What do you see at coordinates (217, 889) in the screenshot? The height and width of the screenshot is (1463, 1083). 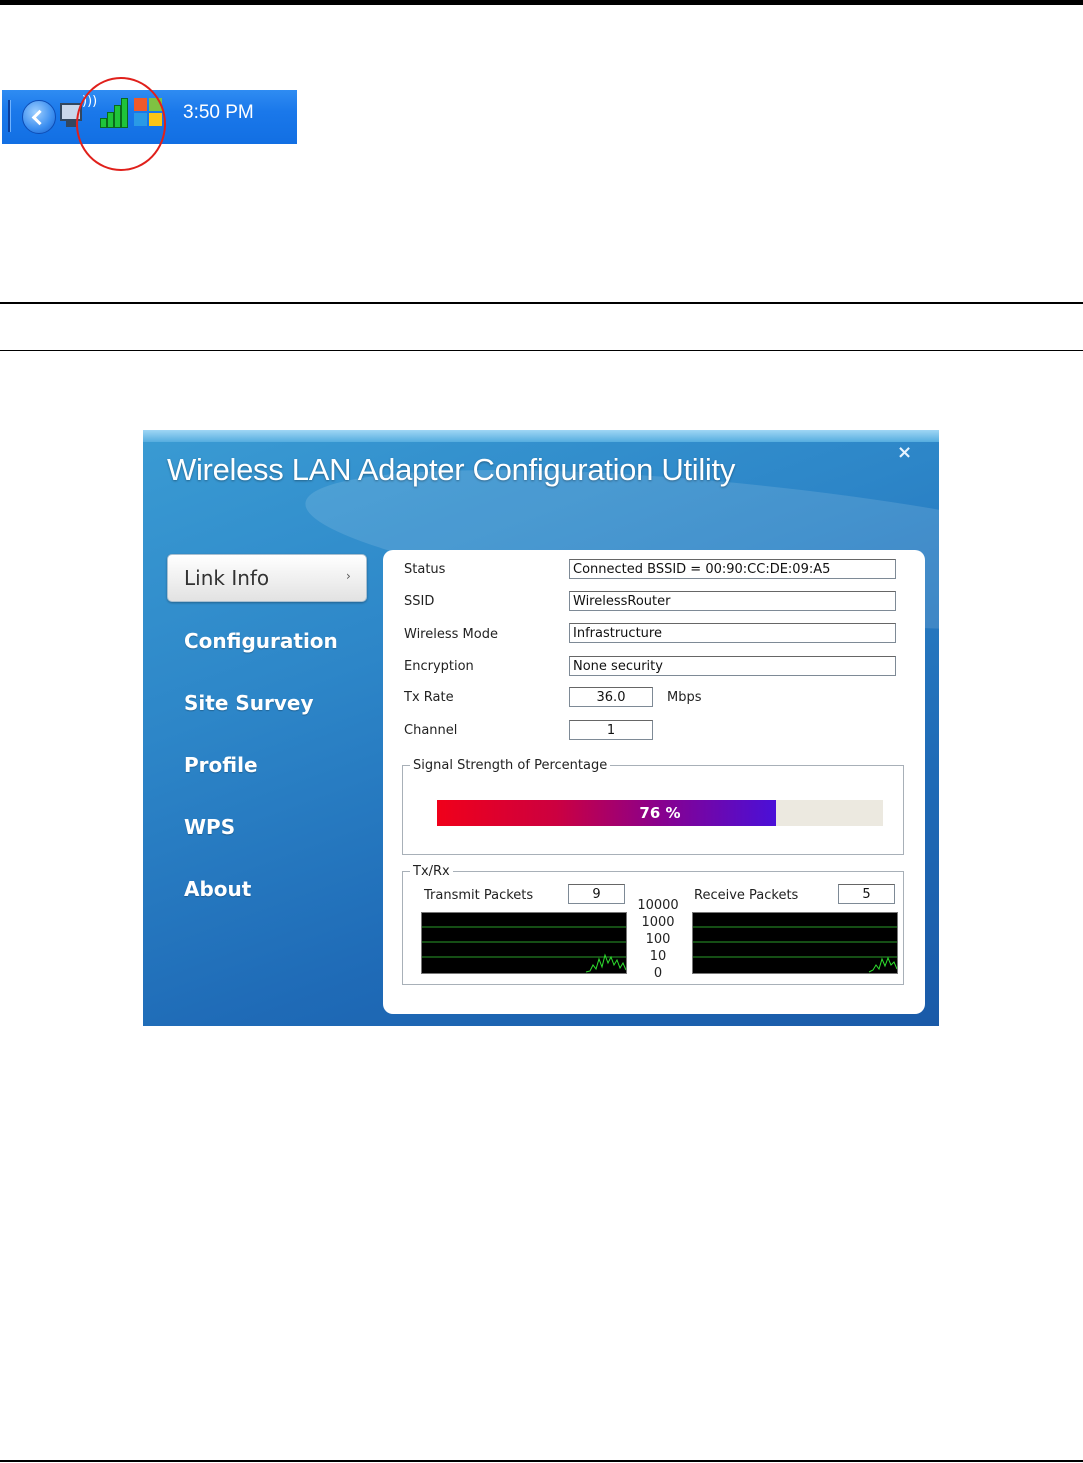 I see `nav-about: About` at bounding box center [217, 889].